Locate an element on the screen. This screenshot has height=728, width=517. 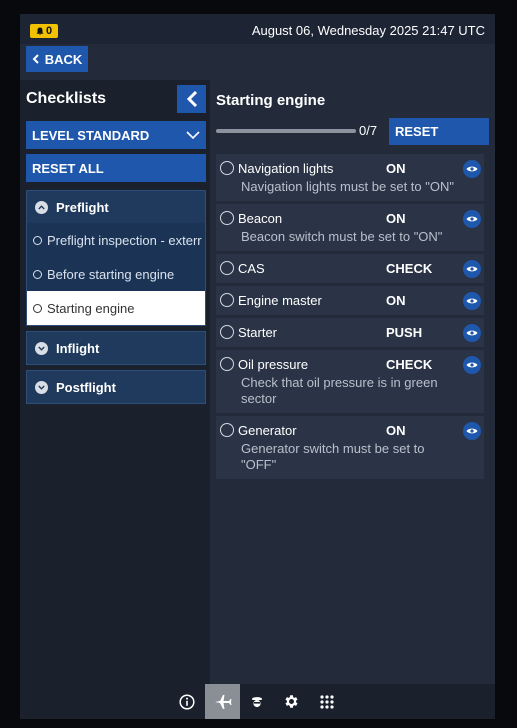
back-button: BACK is located at coordinates (57, 59).